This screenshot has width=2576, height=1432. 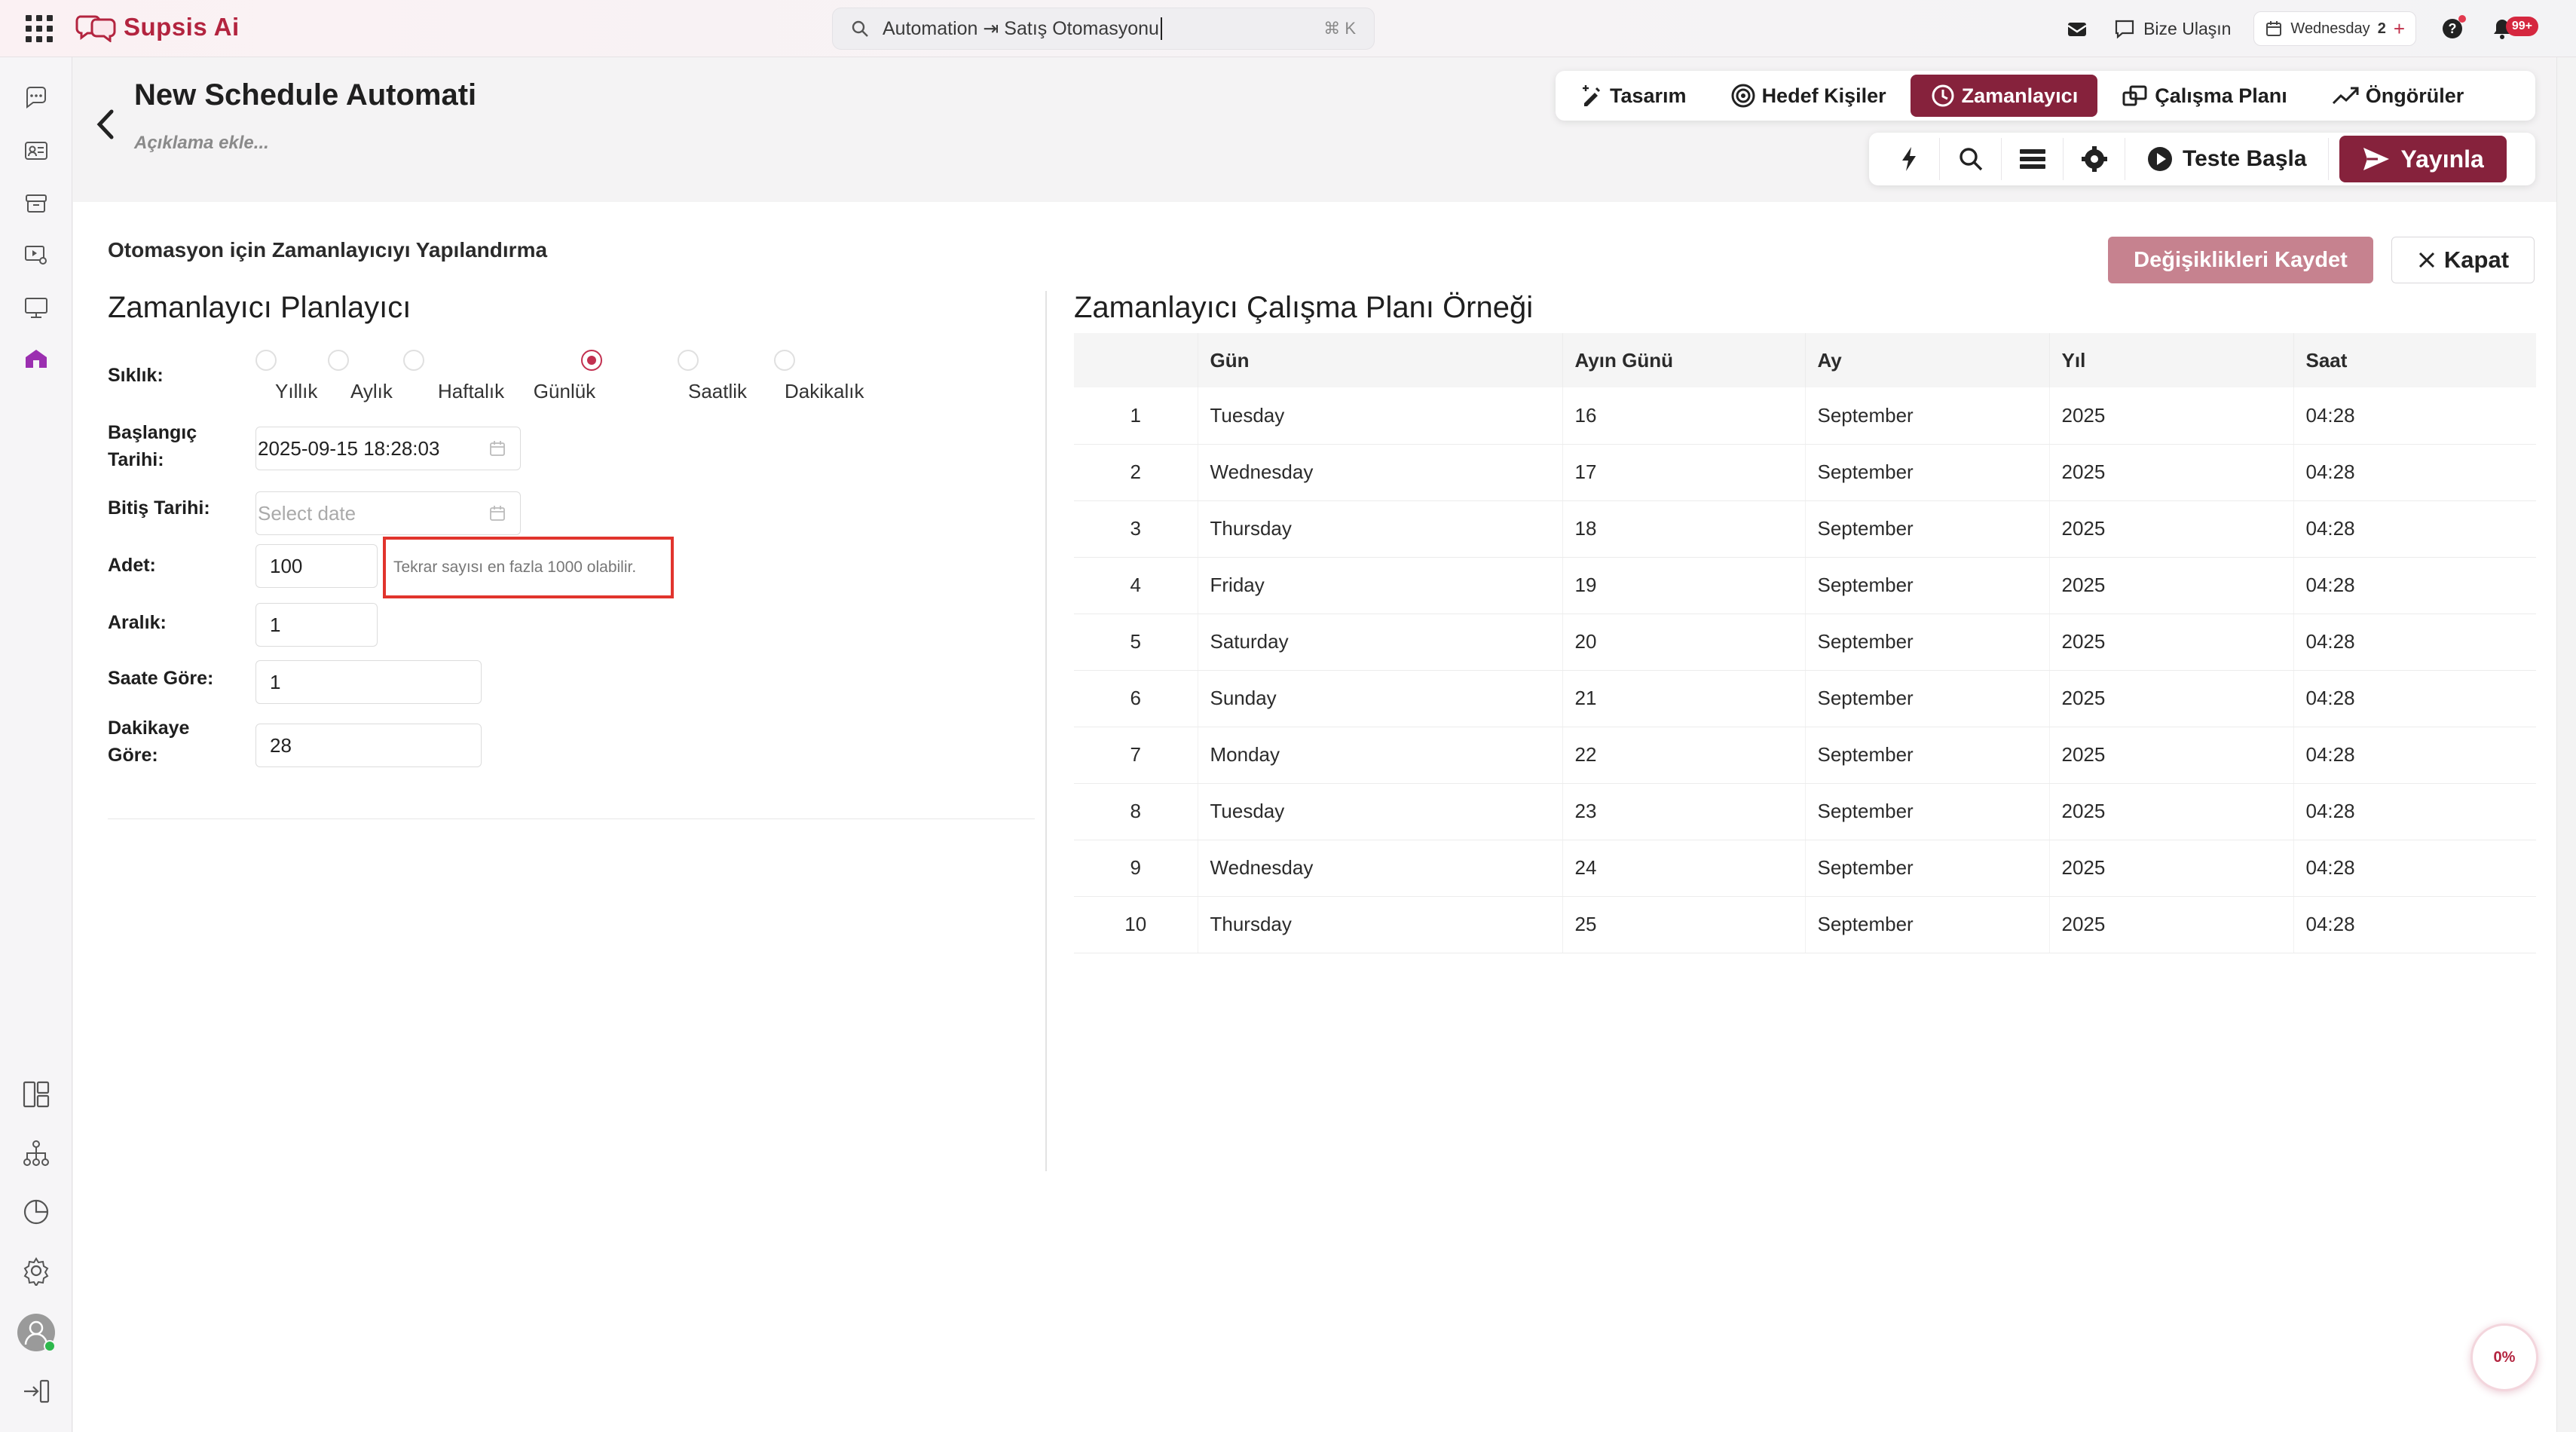 I want to click on settings-gear-icon, so click(x=36, y=1270).